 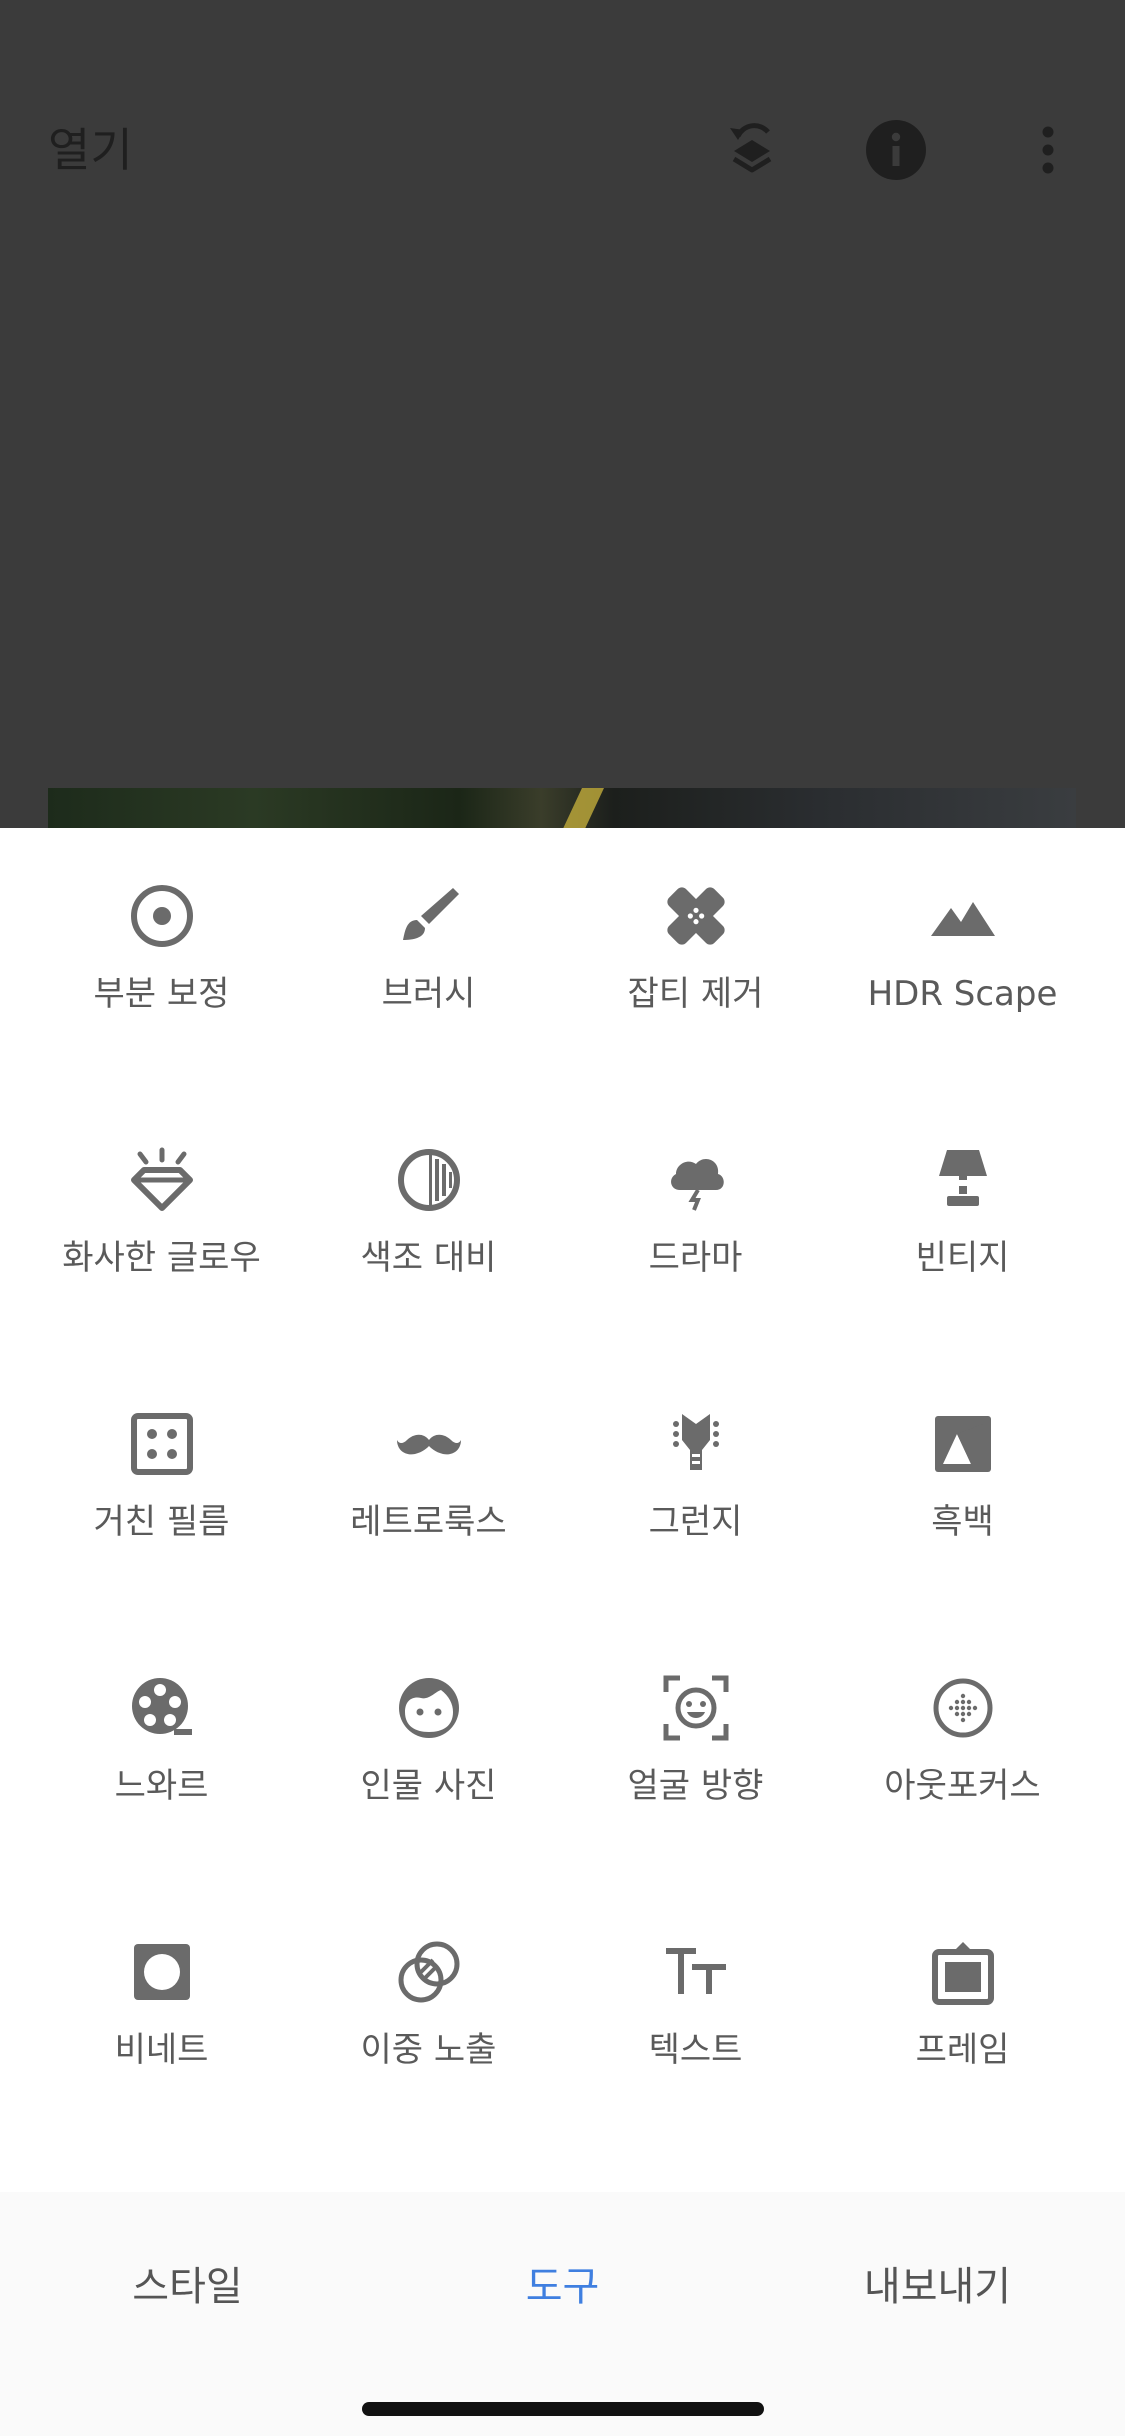 I want to click on head-pose-icon, so click(x=696, y=1708).